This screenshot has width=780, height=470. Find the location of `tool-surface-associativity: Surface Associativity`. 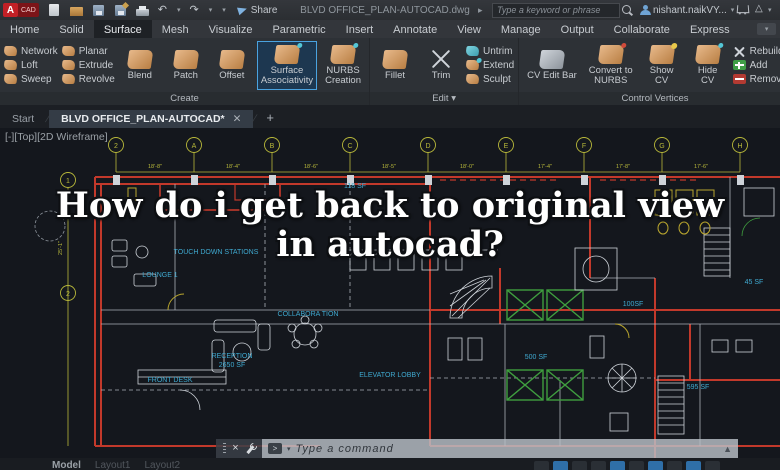

tool-surface-associativity: Surface Associativity is located at coordinates (287, 65).